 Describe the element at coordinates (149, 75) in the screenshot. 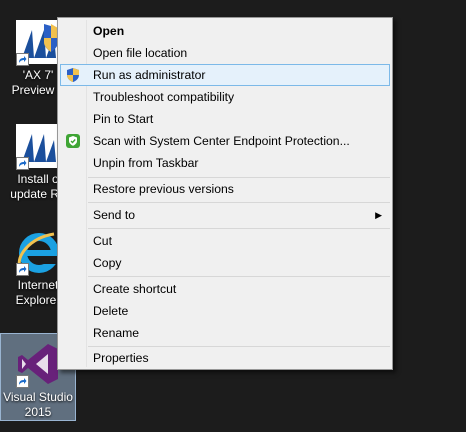

I see `menu-item-label: Run as administrator` at that location.